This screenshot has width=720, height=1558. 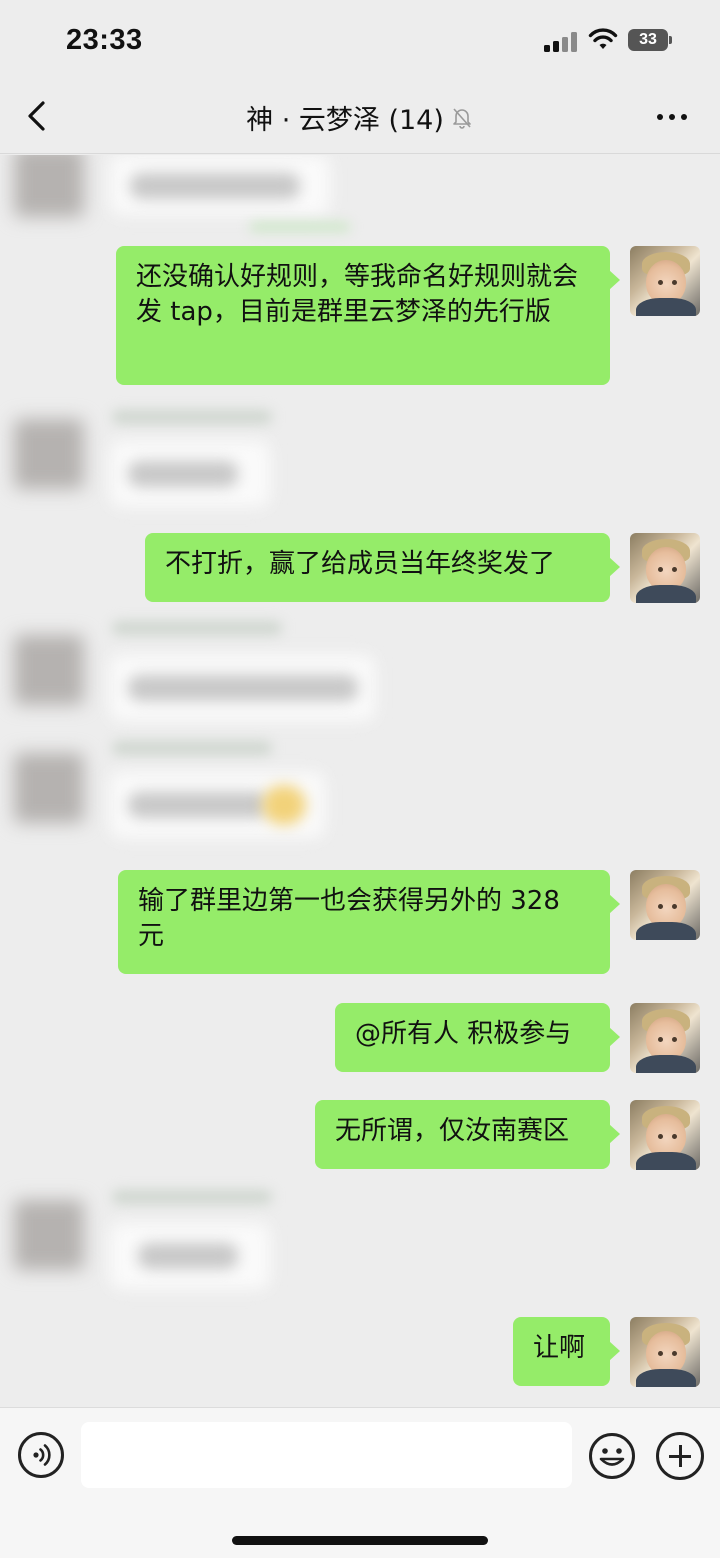 What do you see at coordinates (360, 40) in the screenshot?
I see `status-bar: 23:33 33` at bounding box center [360, 40].